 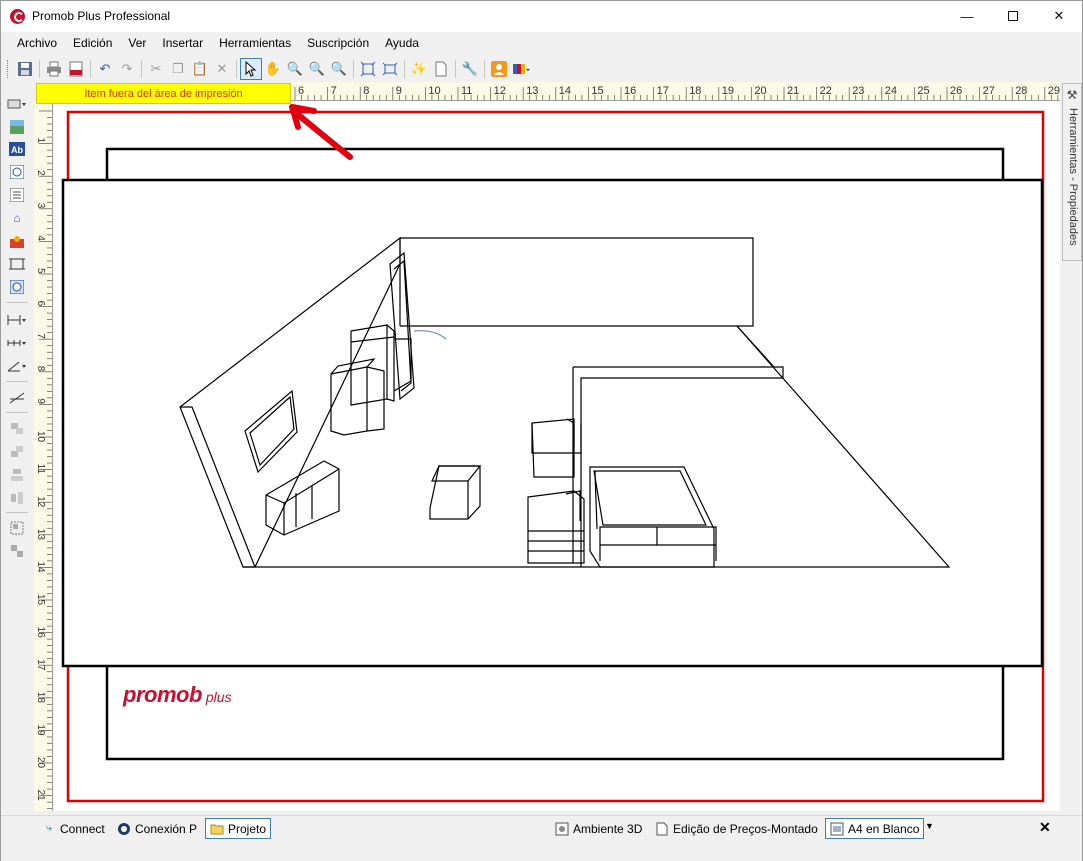 What do you see at coordinates (127, 69) in the screenshot?
I see `redo-icon: ↷` at bounding box center [127, 69].